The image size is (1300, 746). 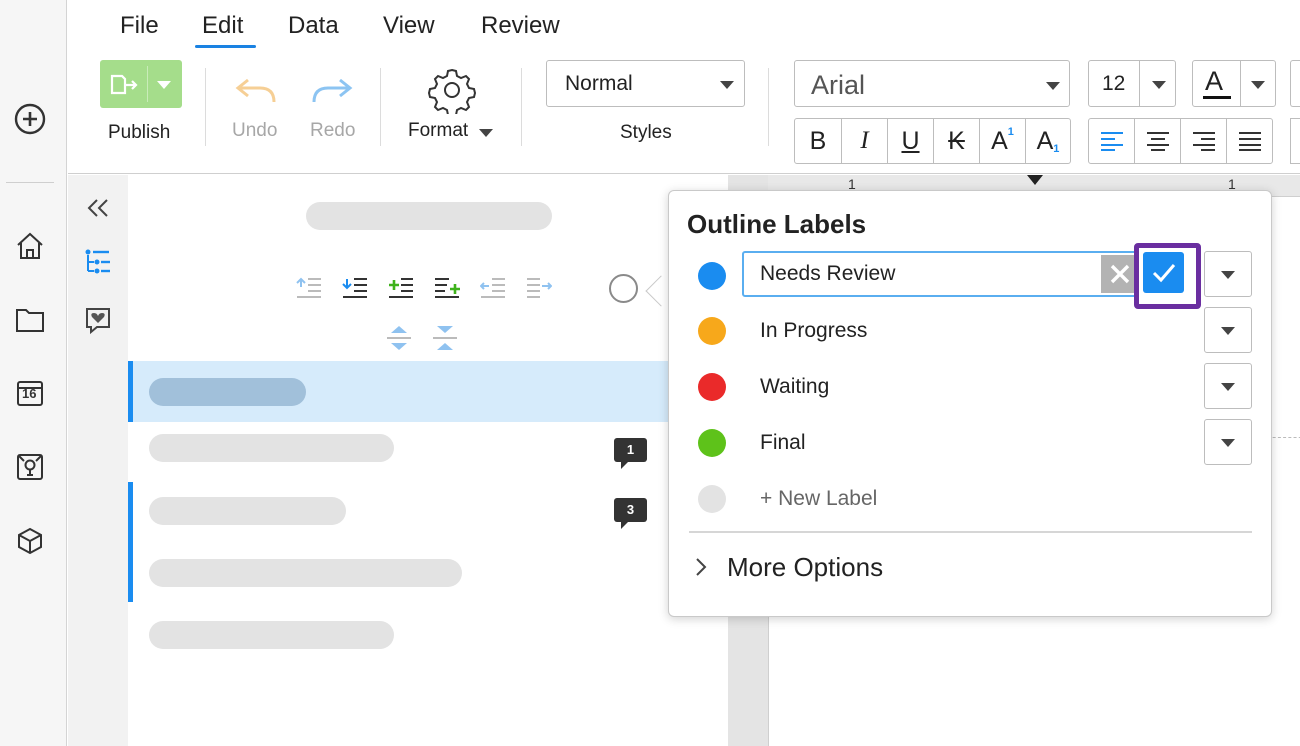 What do you see at coordinates (98, 208) in the screenshot?
I see `collapse-panel-icon` at bounding box center [98, 208].